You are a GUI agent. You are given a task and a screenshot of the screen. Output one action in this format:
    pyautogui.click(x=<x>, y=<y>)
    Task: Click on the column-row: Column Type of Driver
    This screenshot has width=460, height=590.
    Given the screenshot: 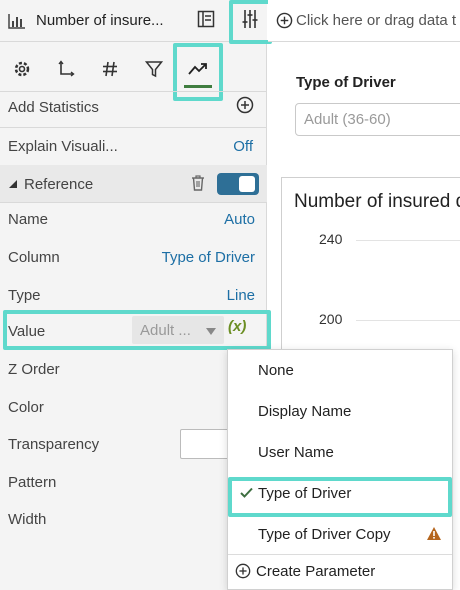 What is the action you would take?
    pyautogui.click(x=133, y=257)
    